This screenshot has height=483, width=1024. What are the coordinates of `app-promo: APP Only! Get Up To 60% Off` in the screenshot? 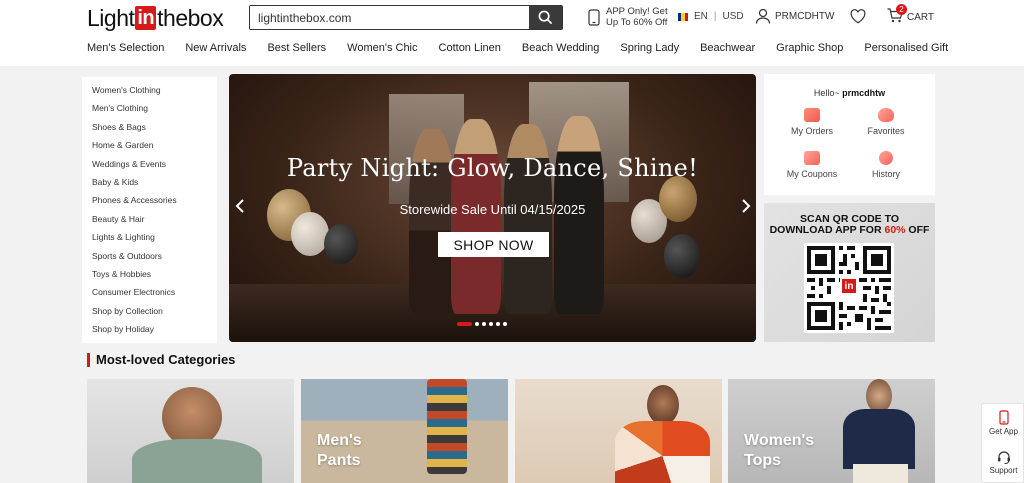 It's located at (628, 17).